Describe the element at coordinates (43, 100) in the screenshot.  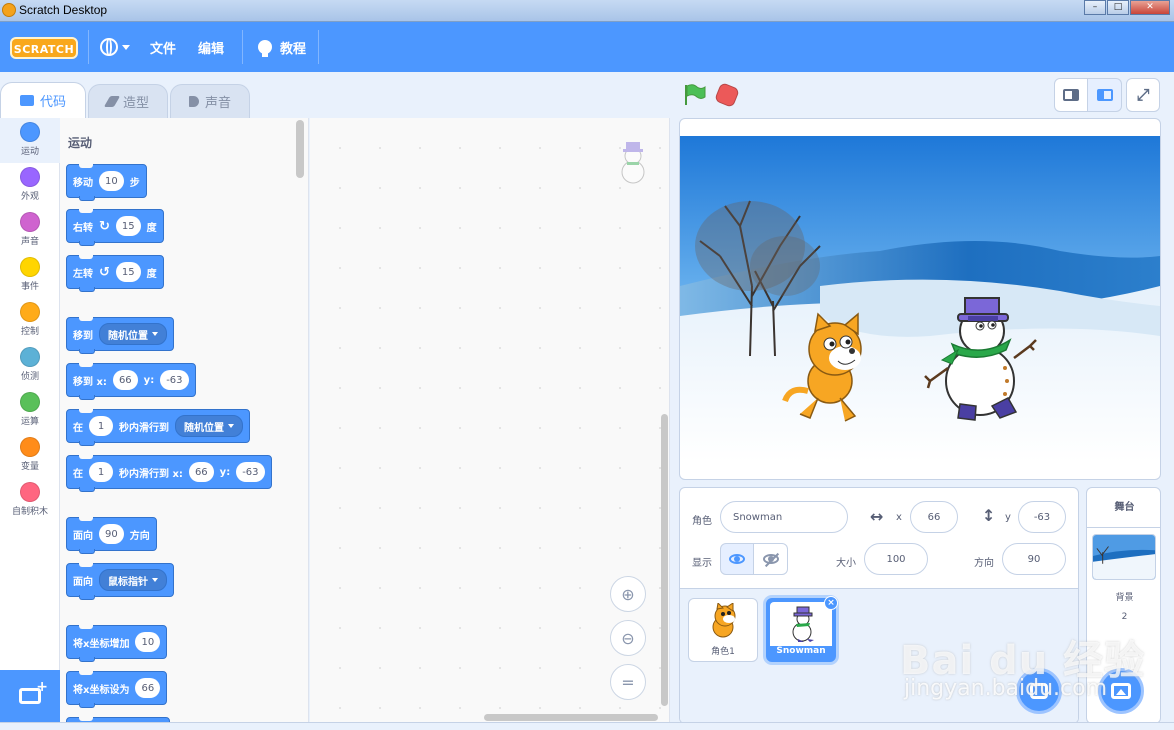
I see `tab-code: 代码` at that location.